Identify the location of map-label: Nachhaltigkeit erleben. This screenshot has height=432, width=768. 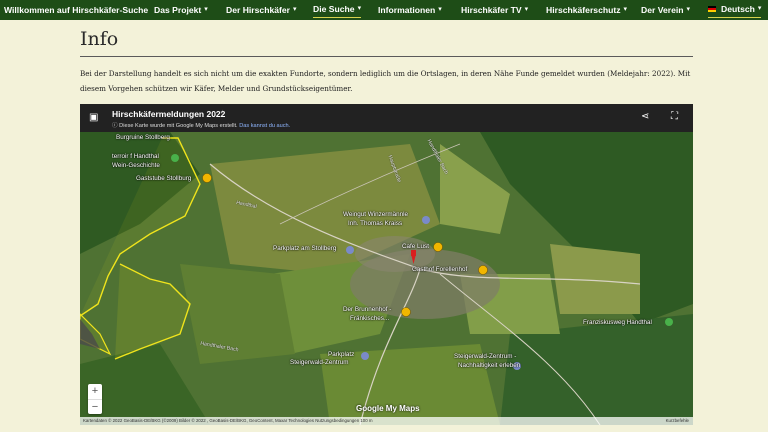
(489, 365).